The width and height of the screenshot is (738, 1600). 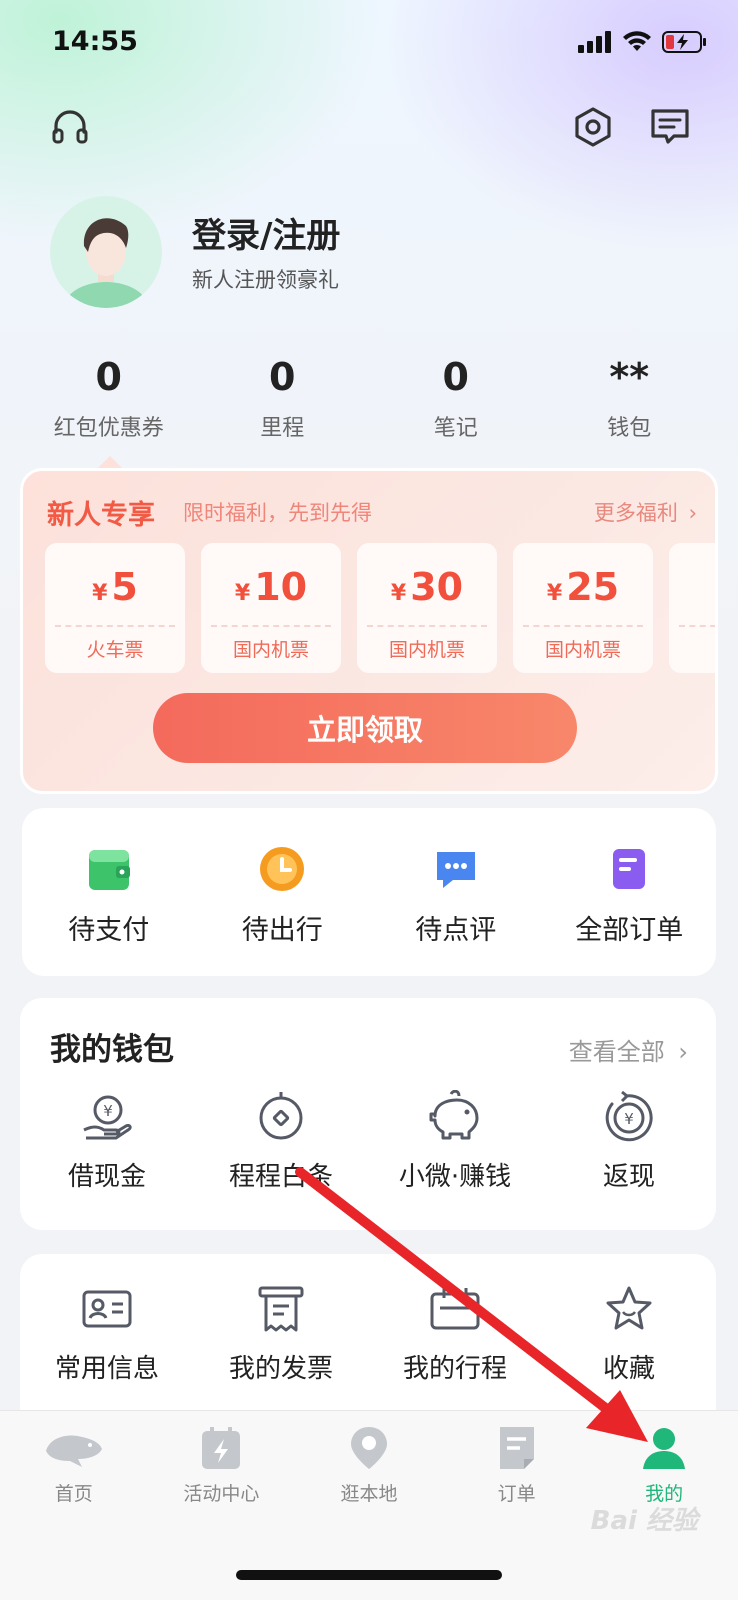 I want to click on coupon-card: ¥30 国内机票, so click(x=427, y=608).